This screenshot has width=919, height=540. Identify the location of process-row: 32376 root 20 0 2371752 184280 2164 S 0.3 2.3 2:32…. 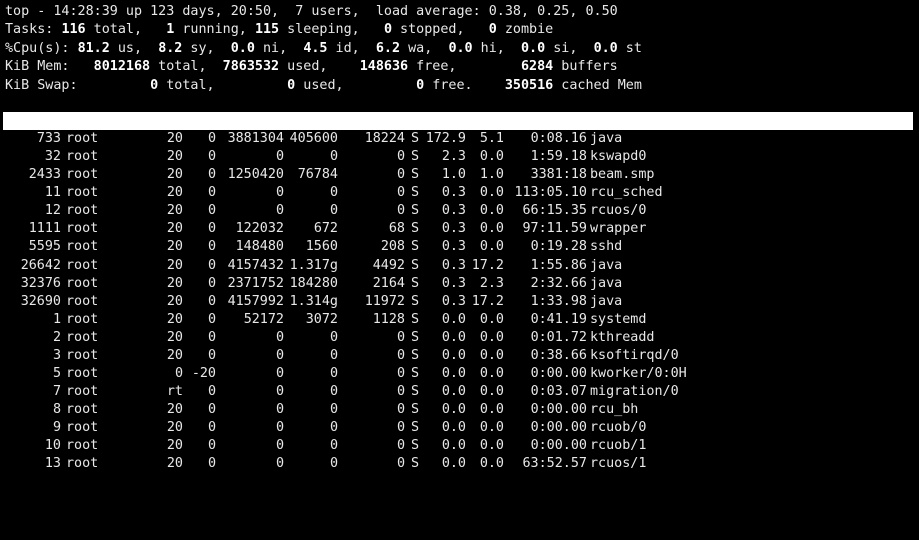
(462, 284).